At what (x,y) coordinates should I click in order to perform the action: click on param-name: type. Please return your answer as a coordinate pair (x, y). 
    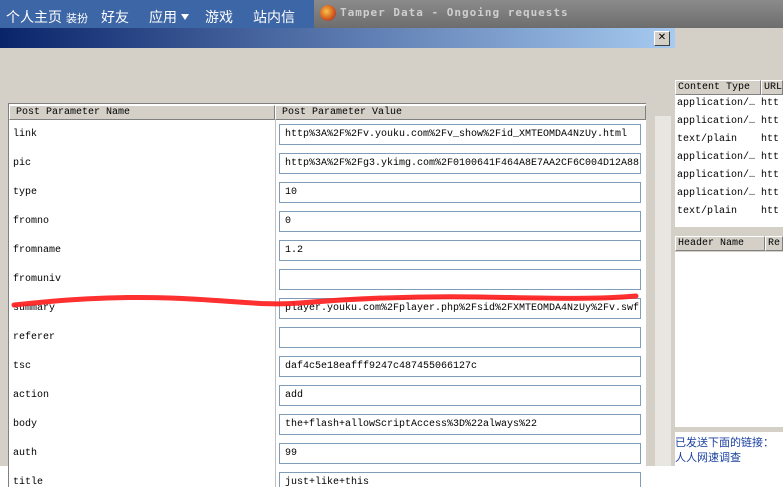
    Looking at the image, I should click on (25, 192).